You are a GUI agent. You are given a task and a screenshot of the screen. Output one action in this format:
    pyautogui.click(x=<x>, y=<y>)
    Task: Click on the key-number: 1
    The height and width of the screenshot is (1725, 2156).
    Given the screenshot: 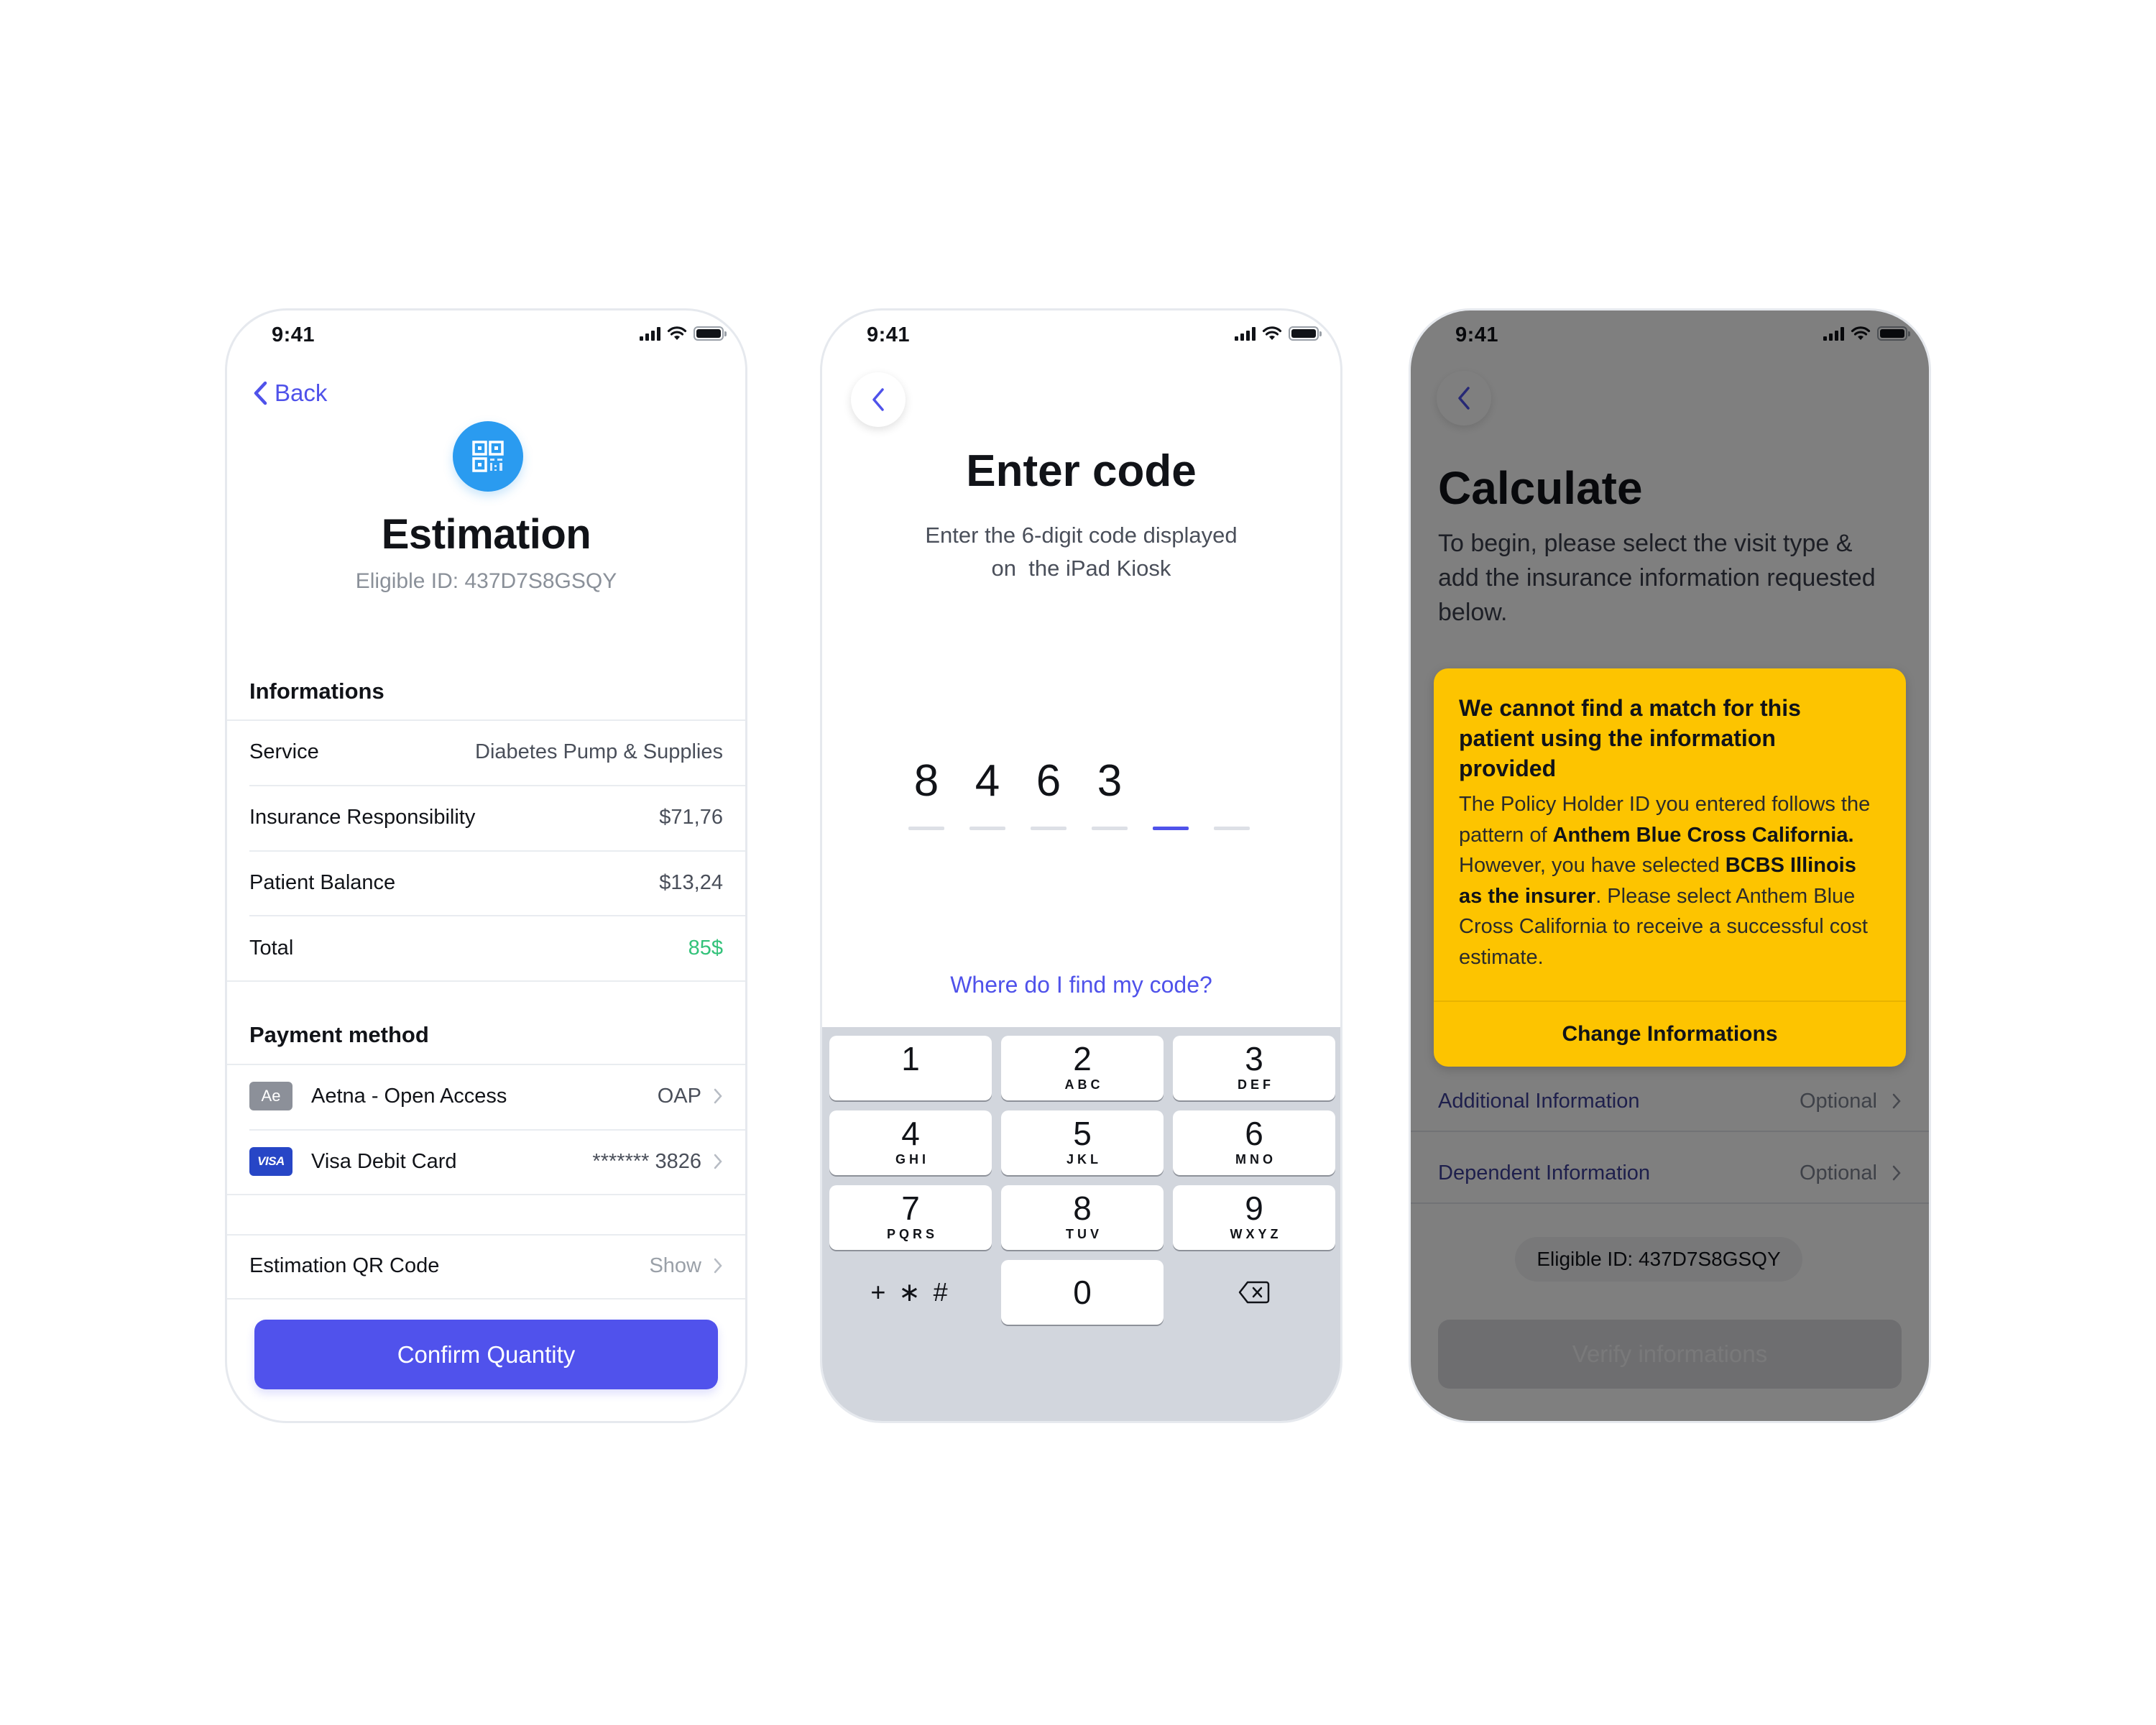 What is the action you would take?
    pyautogui.click(x=911, y=1058)
    